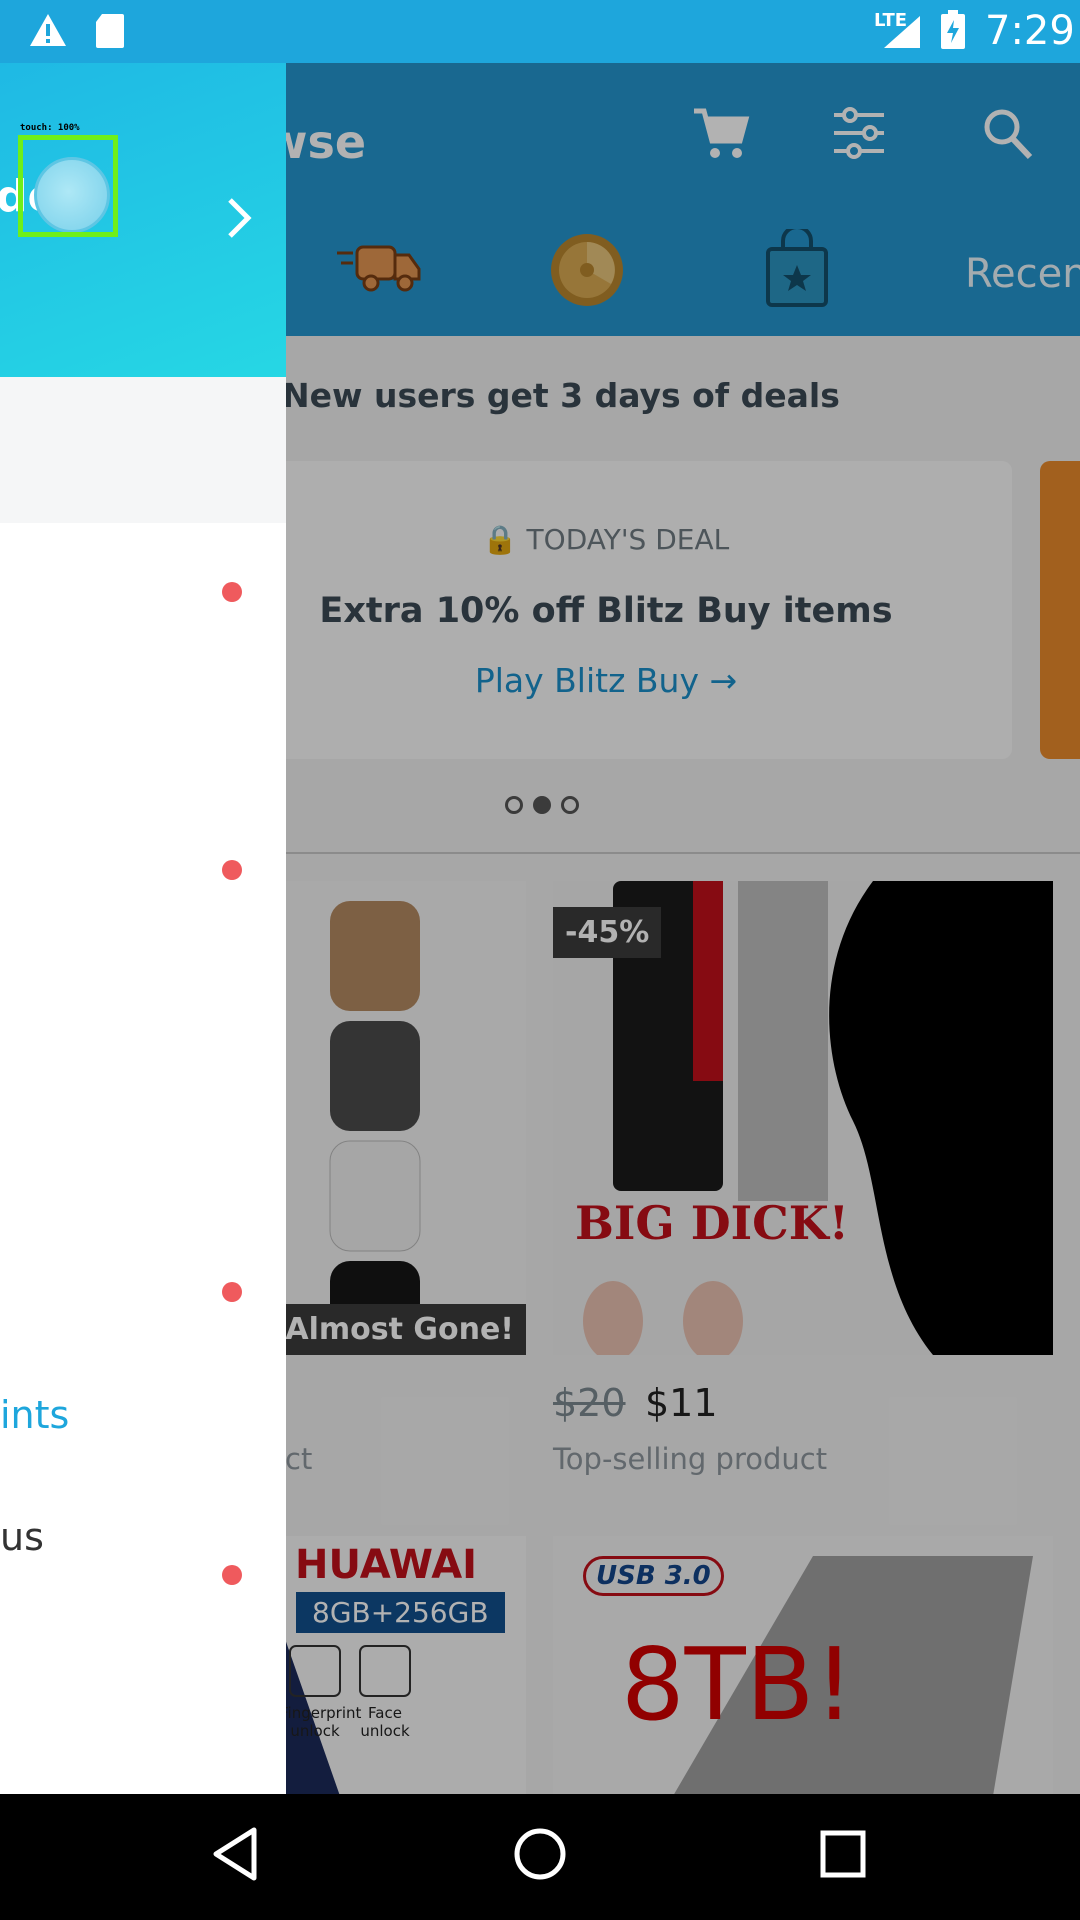 The image size is (1080, 1920). What do you see at coordinates (953, 29) in the screenshot?
I see `battery-charging-icon` at bounding box center [953, 29].